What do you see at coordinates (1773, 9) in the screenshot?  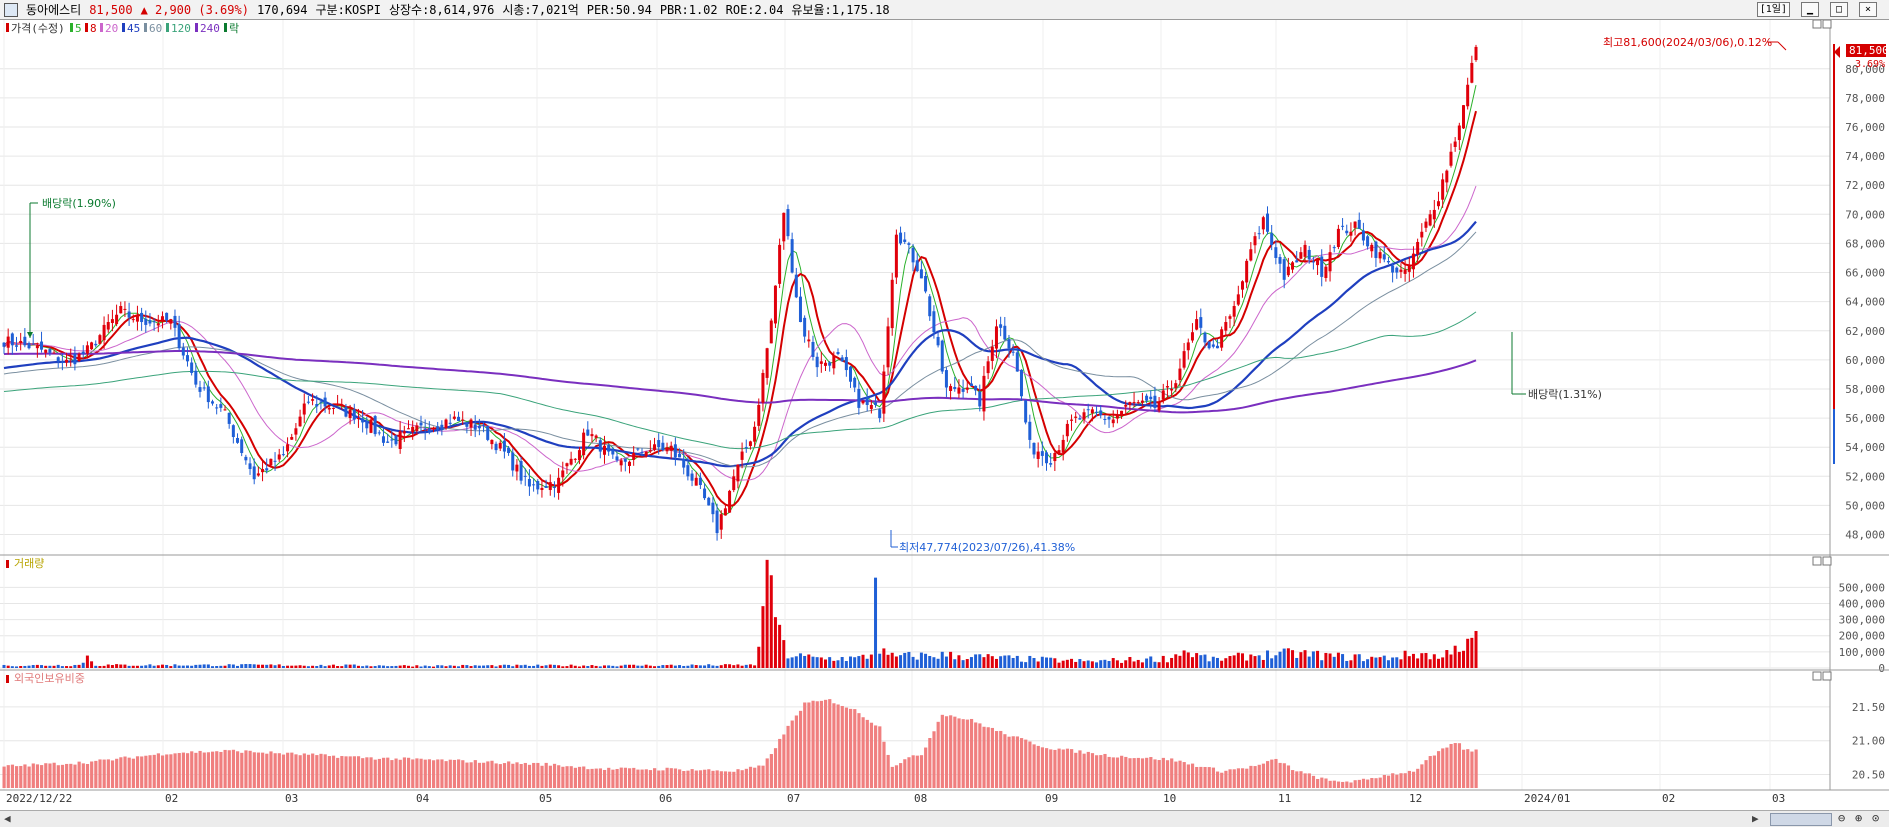 I see `period-button: [1일]` at bounding box center [1773, 9].